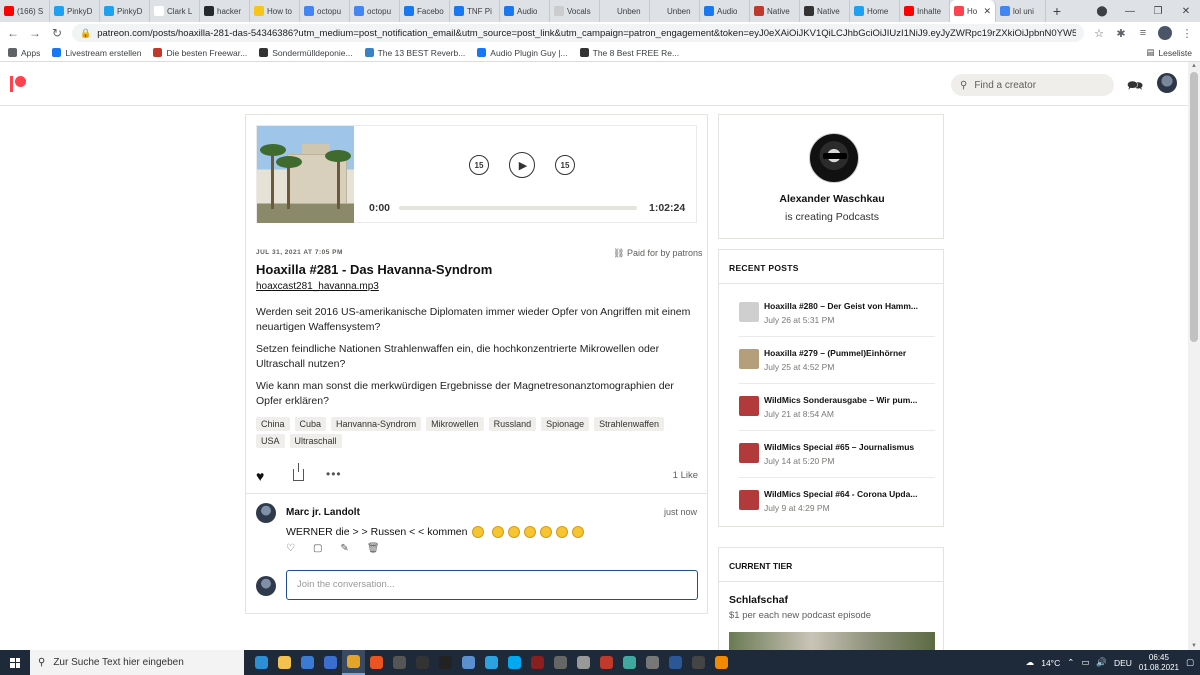 This screenshot has width=1200, height=675. Describe the element at coordinates (1123, 663) in the screenshot. I see `language-indicator: DEU` at that location.